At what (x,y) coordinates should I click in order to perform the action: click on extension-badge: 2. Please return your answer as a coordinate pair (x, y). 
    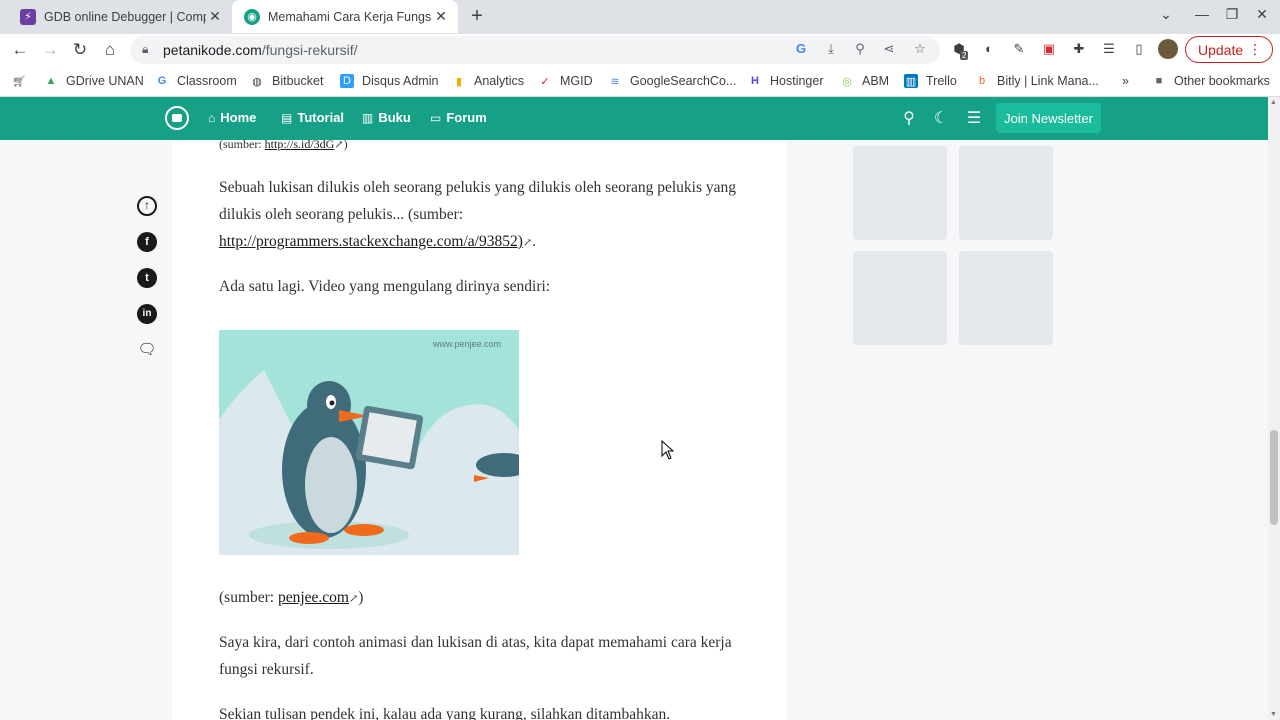
    Looking at the image, I should click on (964, 55).